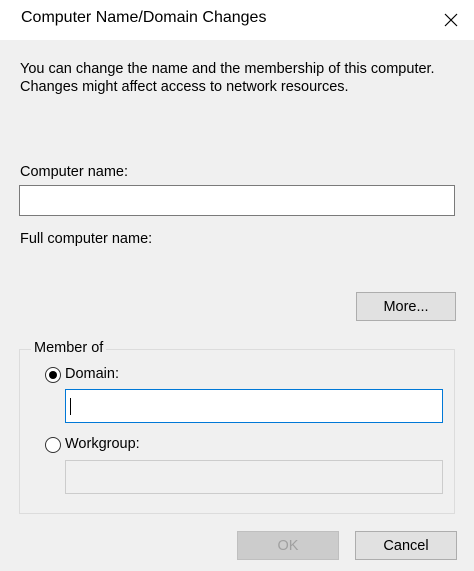 This screenshot has width=474, height=571. I want to click on cancel-button: Cancel, so click(406, 545).